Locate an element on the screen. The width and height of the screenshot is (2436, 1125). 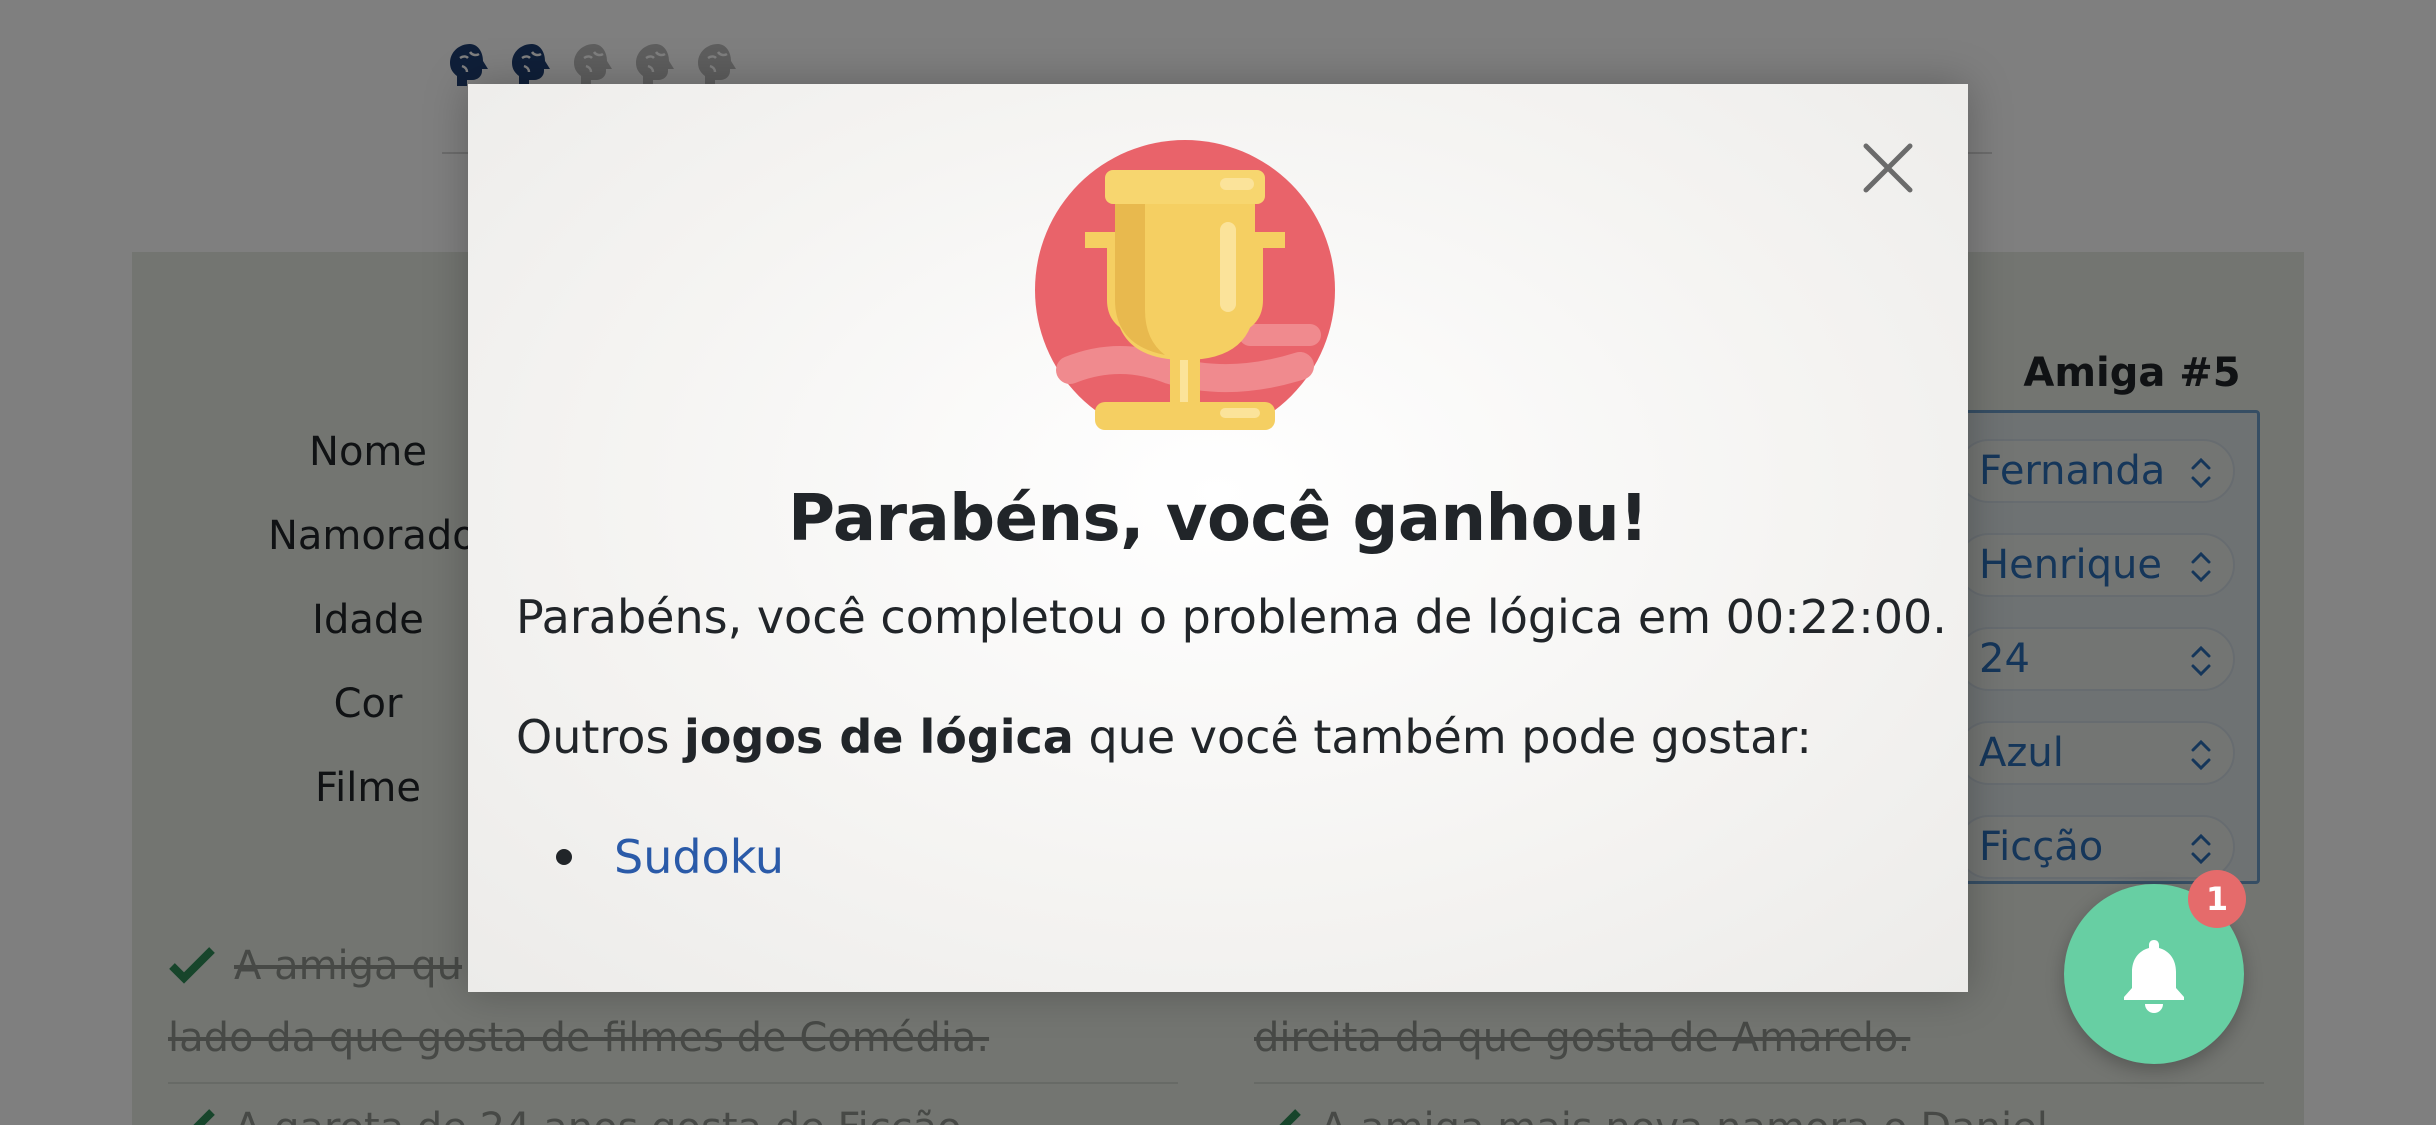
other-suffix: que você também pode gostar: is located at coordinates (1442, 737).